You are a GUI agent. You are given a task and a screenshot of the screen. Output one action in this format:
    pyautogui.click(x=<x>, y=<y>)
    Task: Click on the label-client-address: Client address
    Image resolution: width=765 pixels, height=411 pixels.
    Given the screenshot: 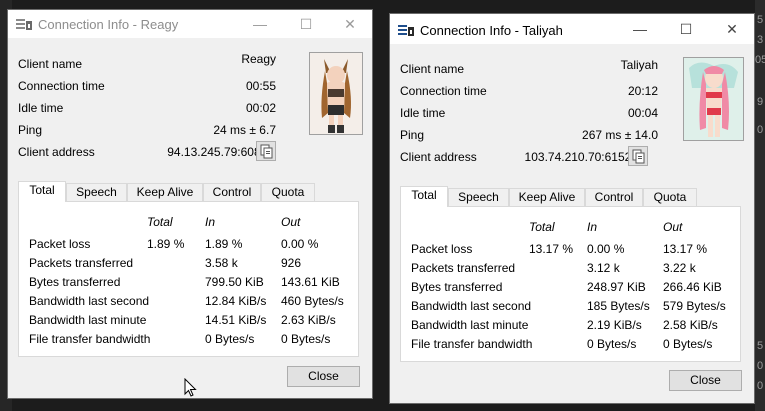 What is the action you would take?
    pyautogui.click(x=438, y=157)
    